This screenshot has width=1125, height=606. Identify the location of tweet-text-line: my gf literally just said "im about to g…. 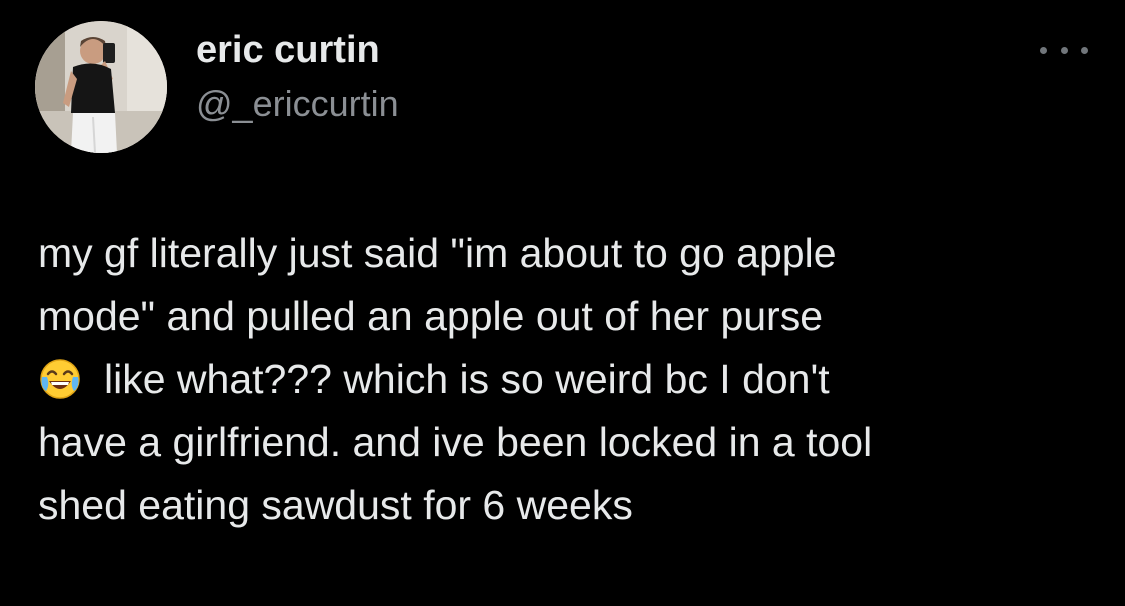
(437, 253).